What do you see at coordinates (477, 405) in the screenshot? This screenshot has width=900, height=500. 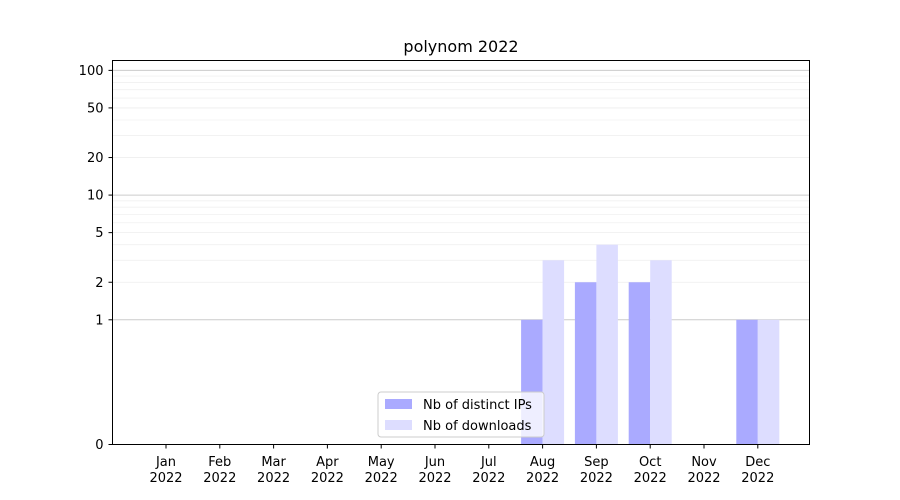 I see `legend-label-distinct-ips: Nb of distinct IPs` at bounding box center [477, 405].